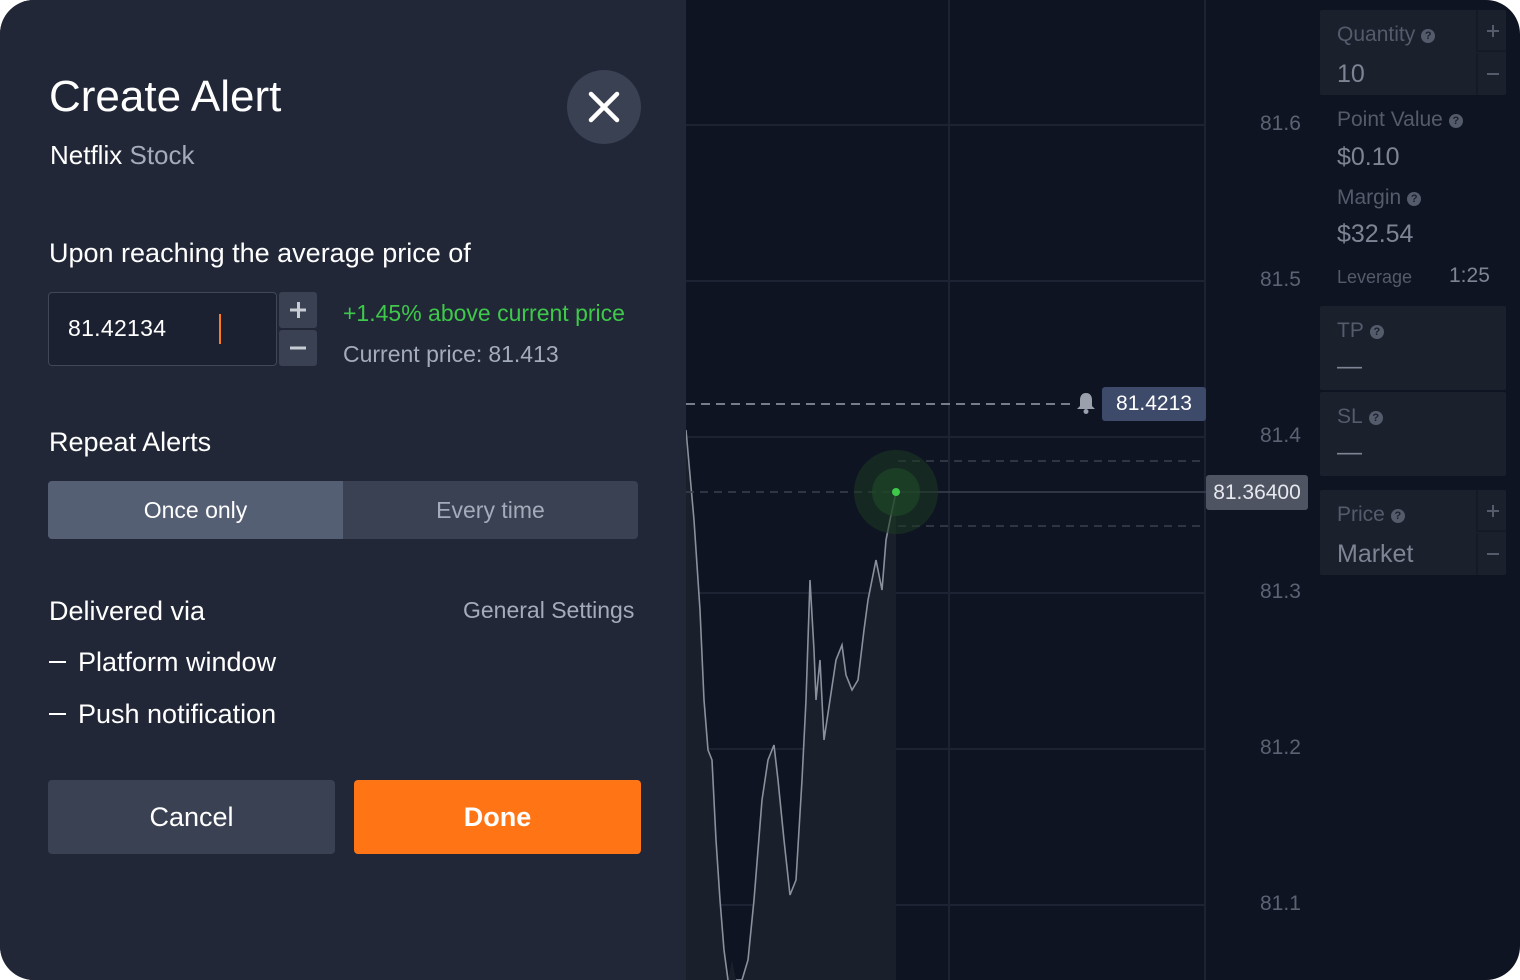  What do you see at coordinates (1350, 330) in the screenshot?
I see `tp-label: TP` at bounding box center [1350, 330].